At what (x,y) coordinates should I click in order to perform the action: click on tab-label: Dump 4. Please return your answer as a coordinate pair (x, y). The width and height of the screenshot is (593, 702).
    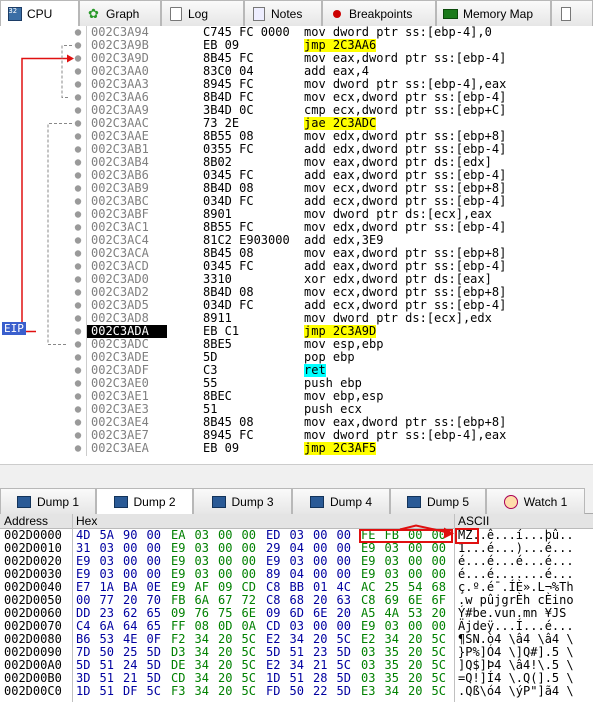
    Looking at the image, I should click on (351, 501).